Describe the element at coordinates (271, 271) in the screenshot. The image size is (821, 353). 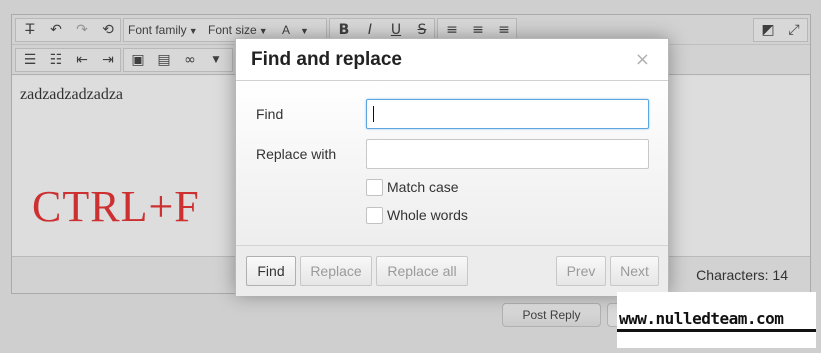
I see `find-button: Find` at that location.